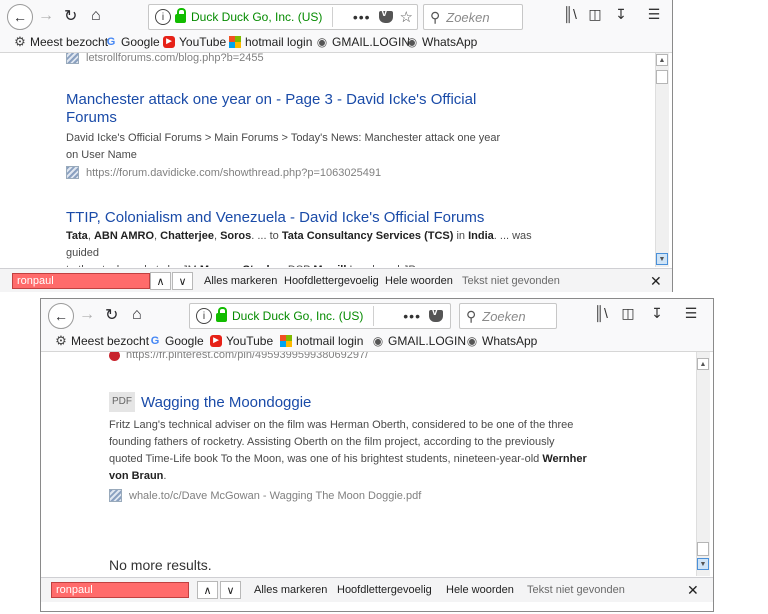  What do you see at coordinates (111, 42) in the screenshot?
I see `google-icon: G` at bounding box center [111, 42].